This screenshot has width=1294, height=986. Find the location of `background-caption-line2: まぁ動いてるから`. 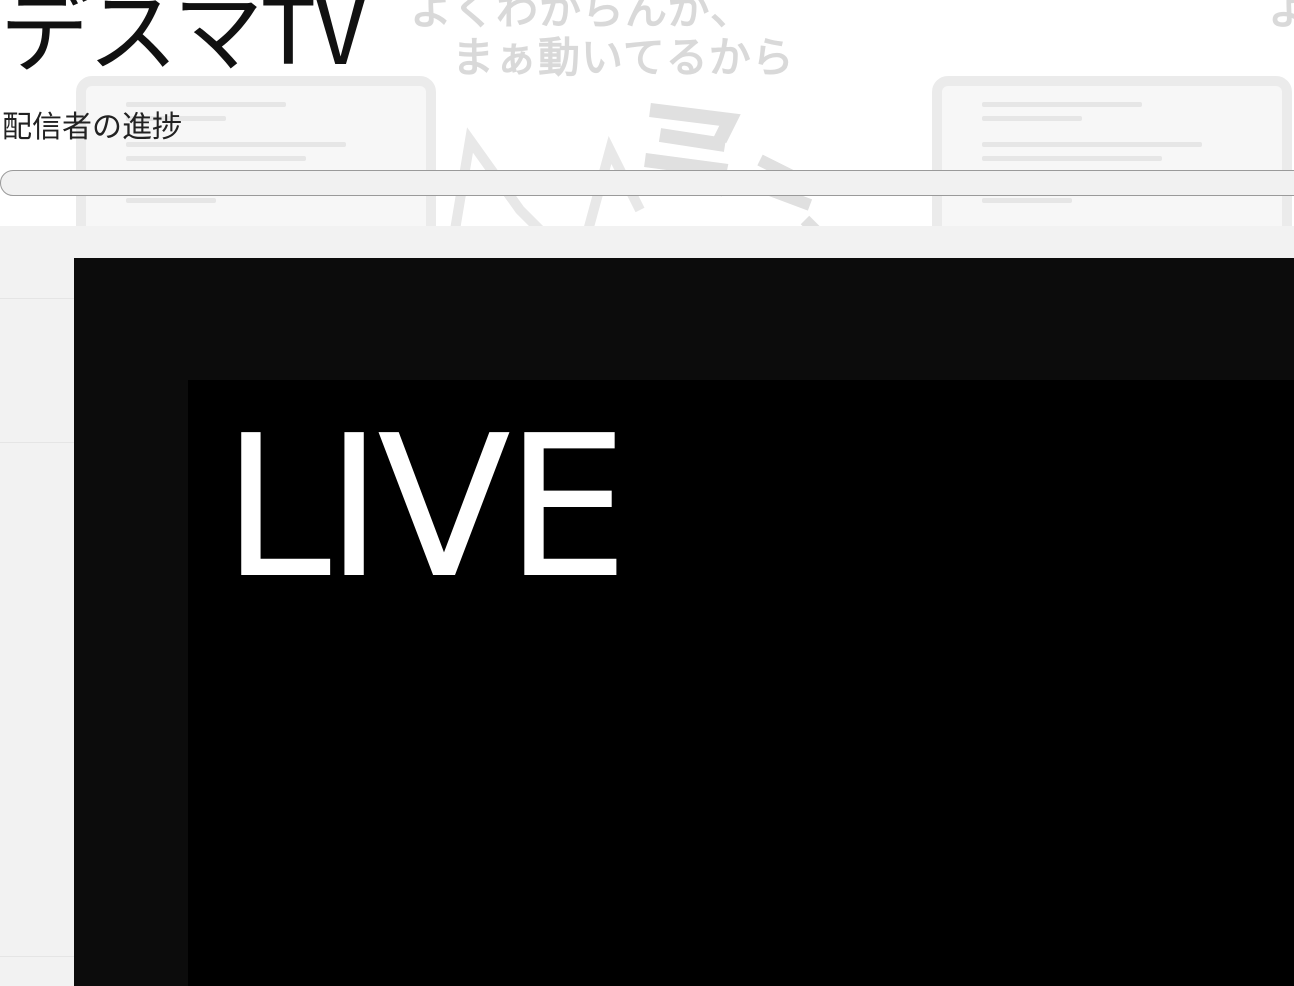

background-caption-line2: まぁ動いてるから is located at coordinates (623, 57).